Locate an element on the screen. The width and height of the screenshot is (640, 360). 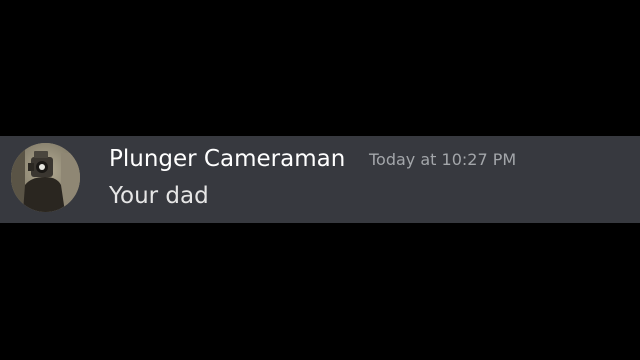
message-content: Your dad is located at coordinates (159, 196).